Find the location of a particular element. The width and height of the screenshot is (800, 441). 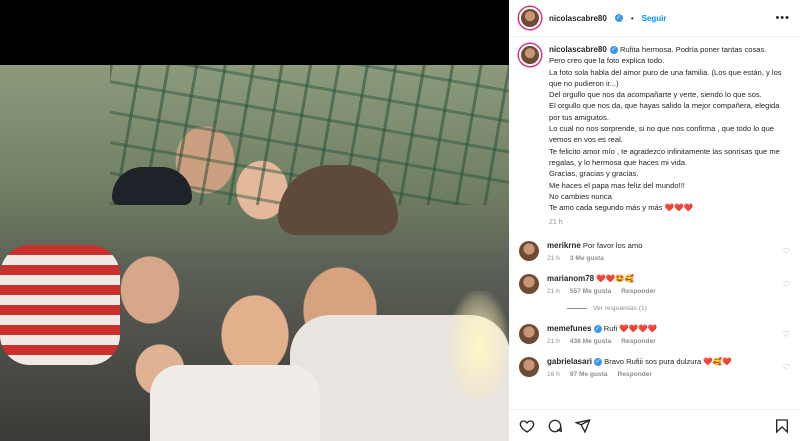

photo-girl-shirt is located at coordinates (235, 403).